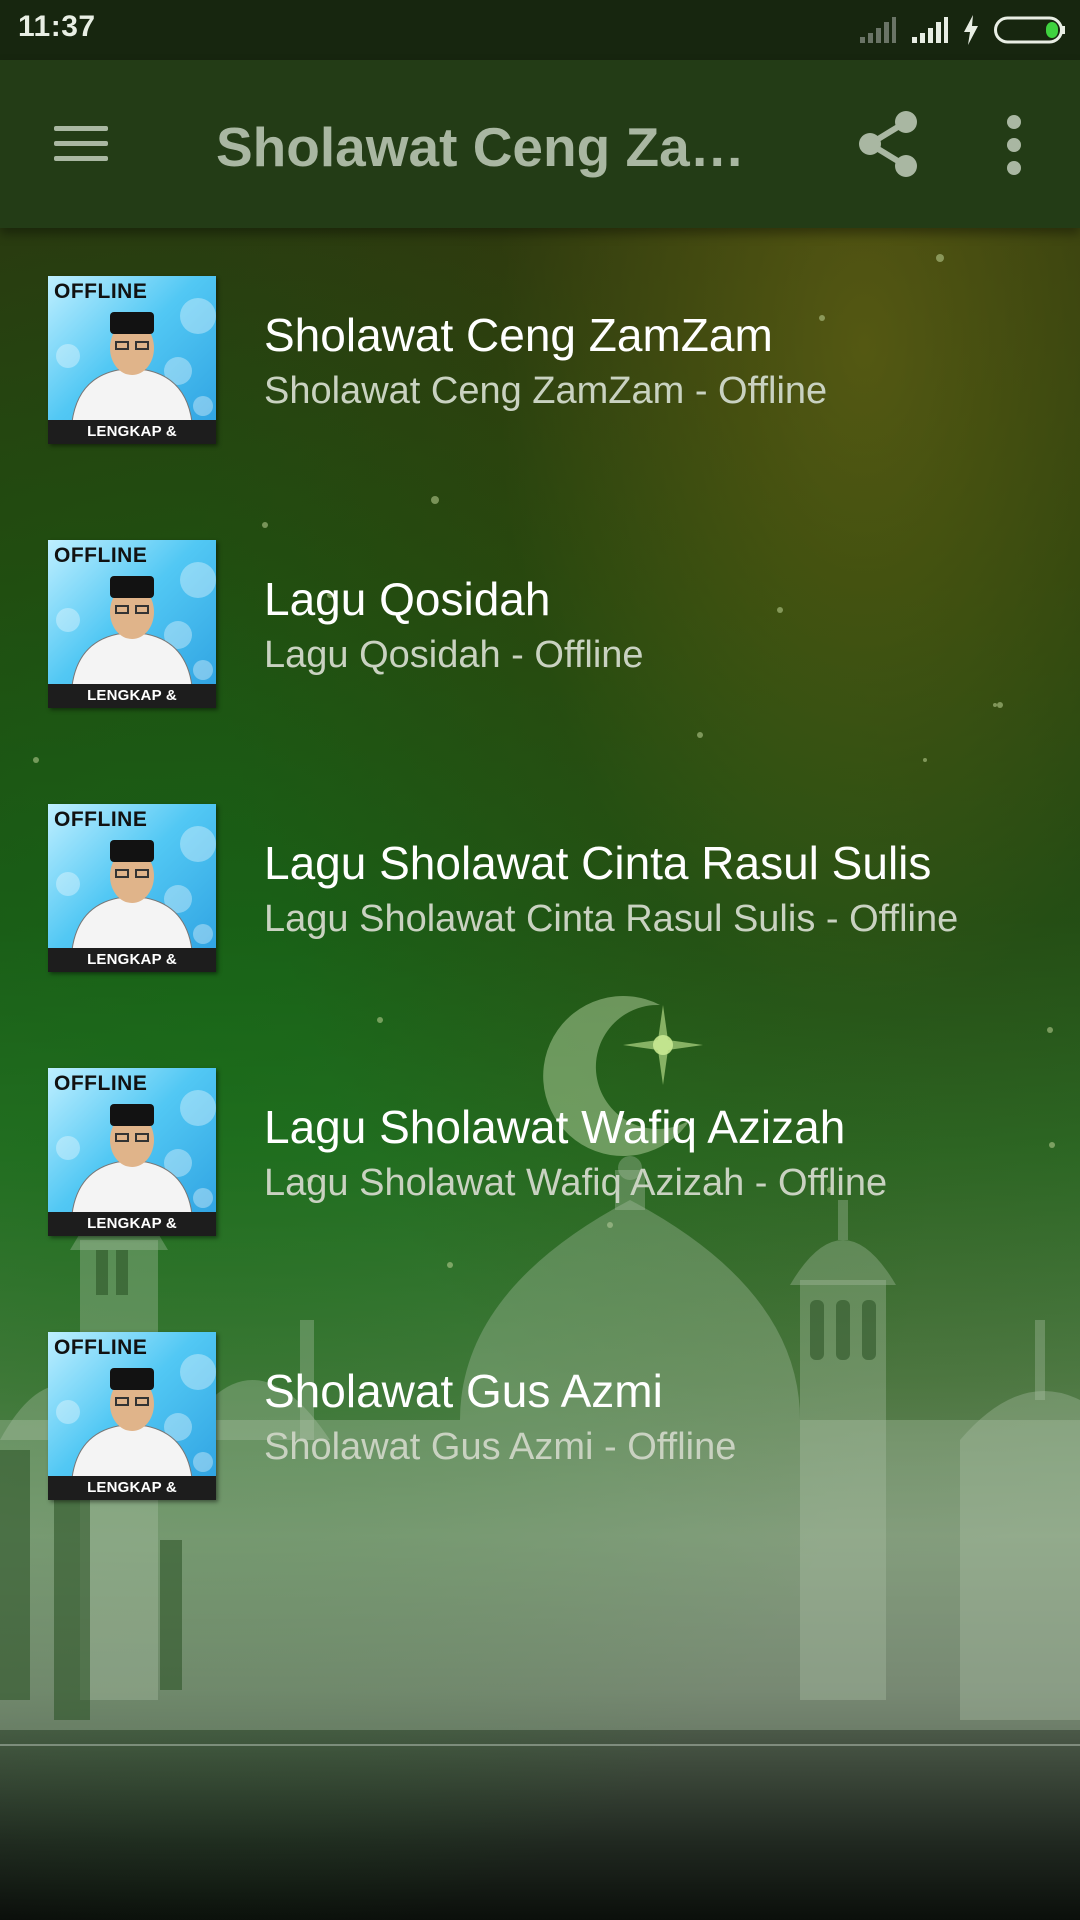 The height and width of the screenshot is (1920, 1080). I want to click on share-icon, so click(888, 144).